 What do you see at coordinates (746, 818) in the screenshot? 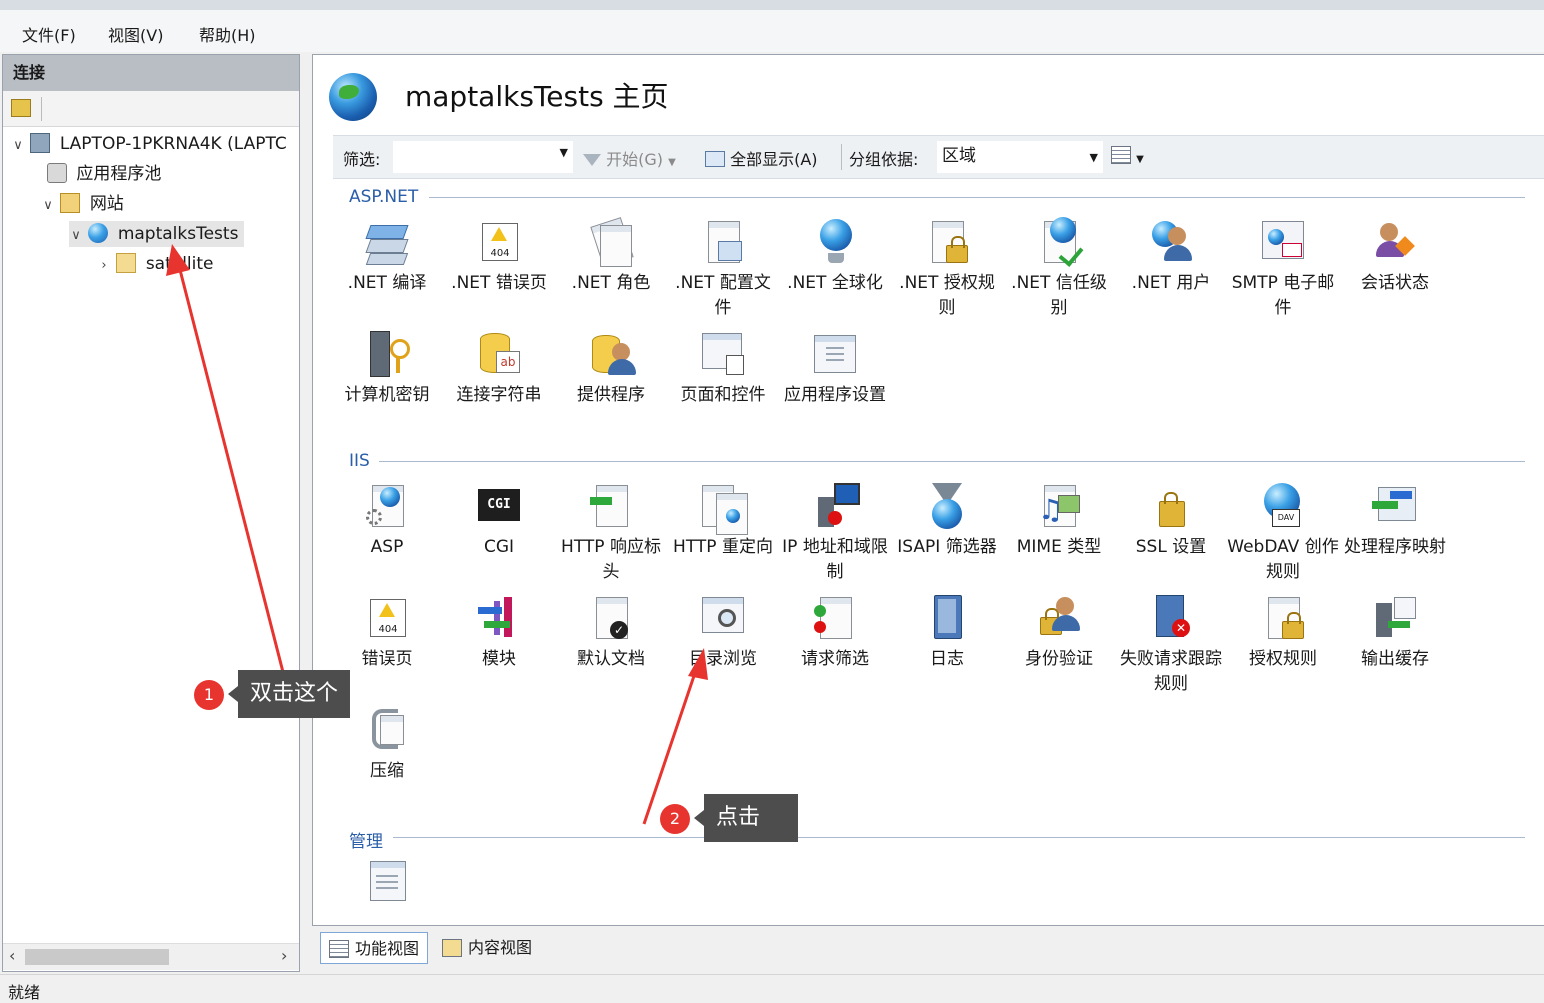
I see `annotation-callout-2: 点击` at bounding box center [746, 818].